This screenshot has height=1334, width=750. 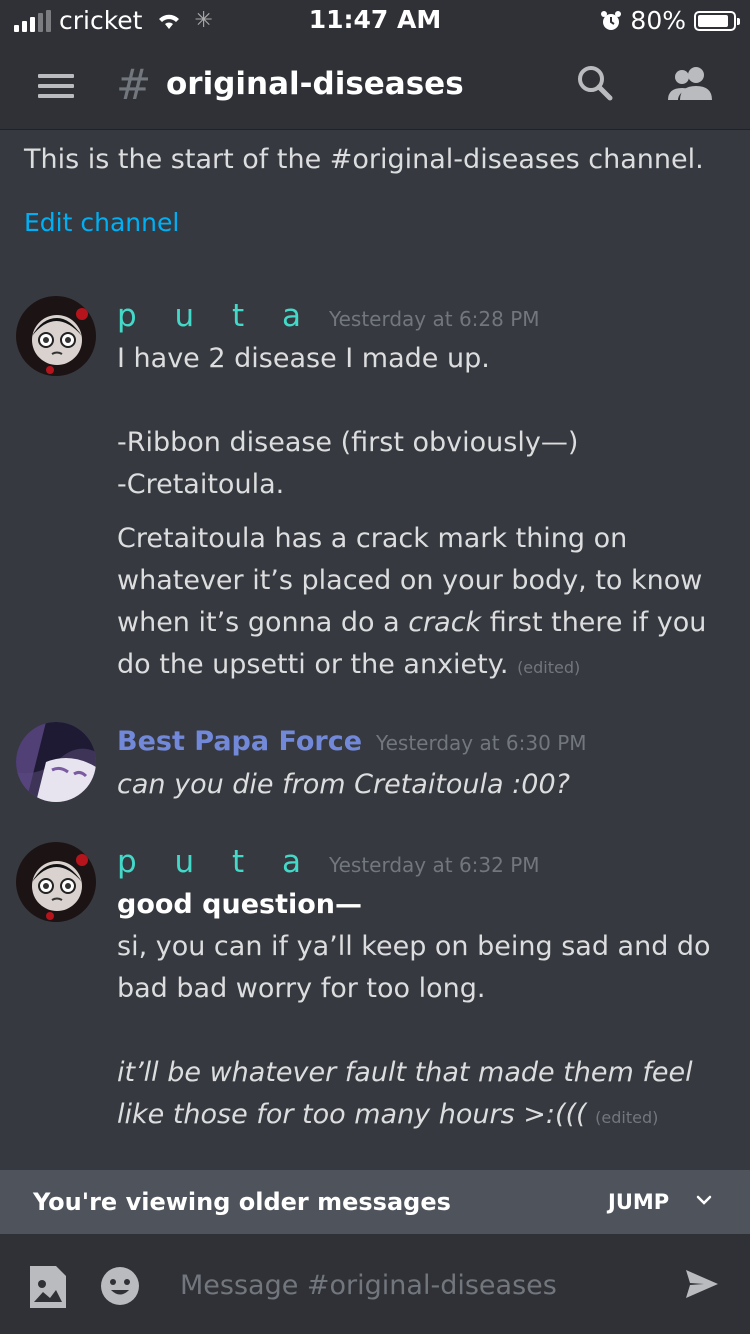 I want to click on battery-icon, so click(x=717, y=20).